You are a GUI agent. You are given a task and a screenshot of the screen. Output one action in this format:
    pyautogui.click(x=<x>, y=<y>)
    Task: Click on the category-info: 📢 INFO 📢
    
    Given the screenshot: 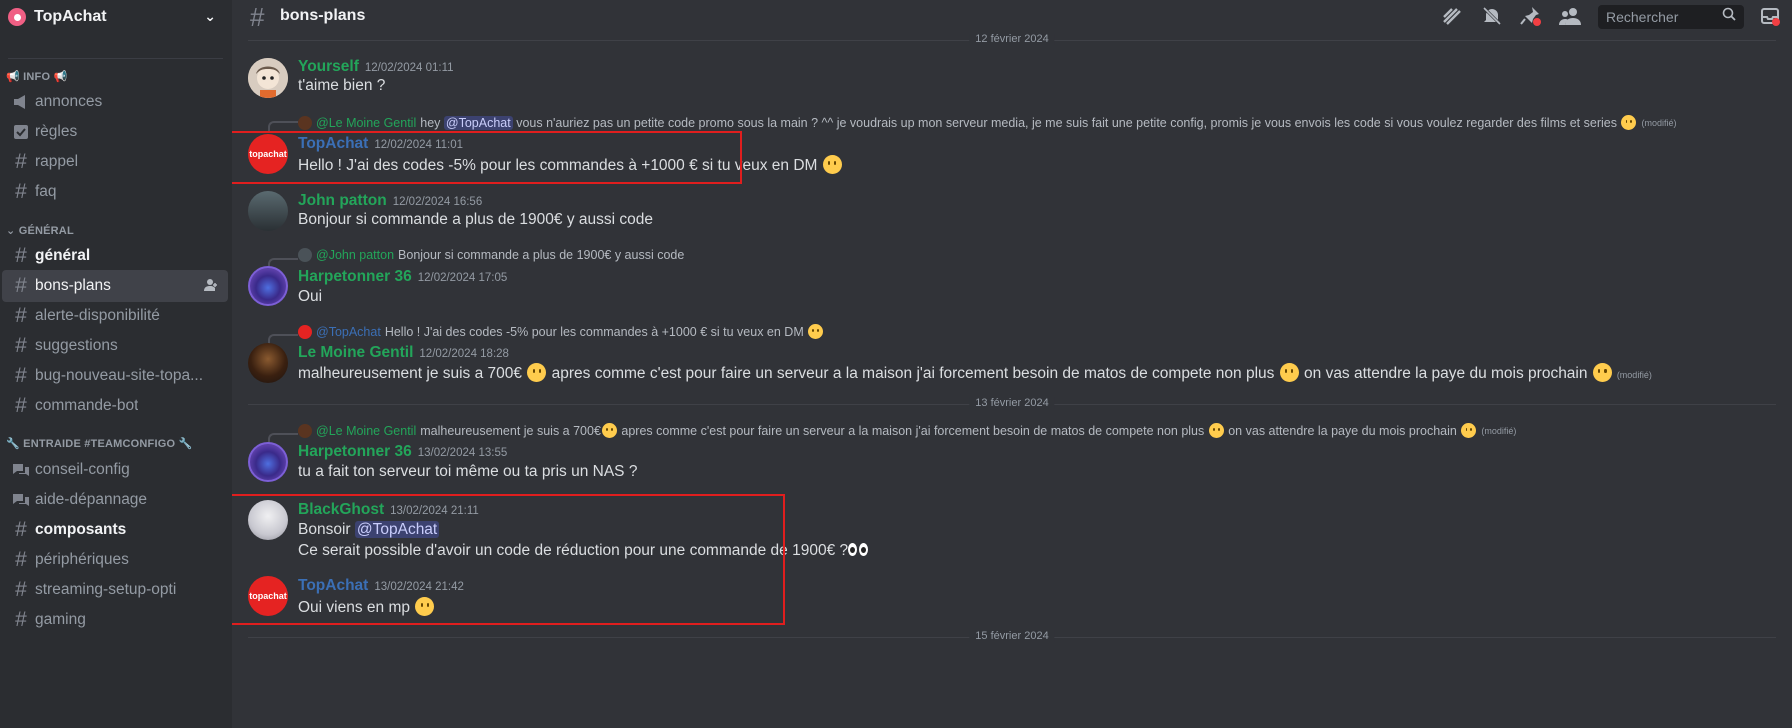 What is the action you would take?
    pyautogui.click(x=36, y=76)
    